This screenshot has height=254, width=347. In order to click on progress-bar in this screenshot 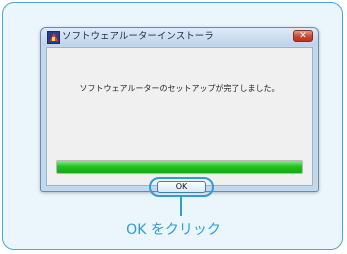, I will do `click(179, 167)`.